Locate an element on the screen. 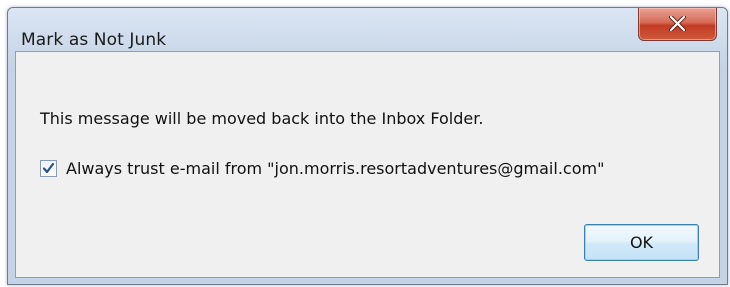 The height and width of the screenshot is (287, 730). ok-button: OK is located at coordinates (641, 242).